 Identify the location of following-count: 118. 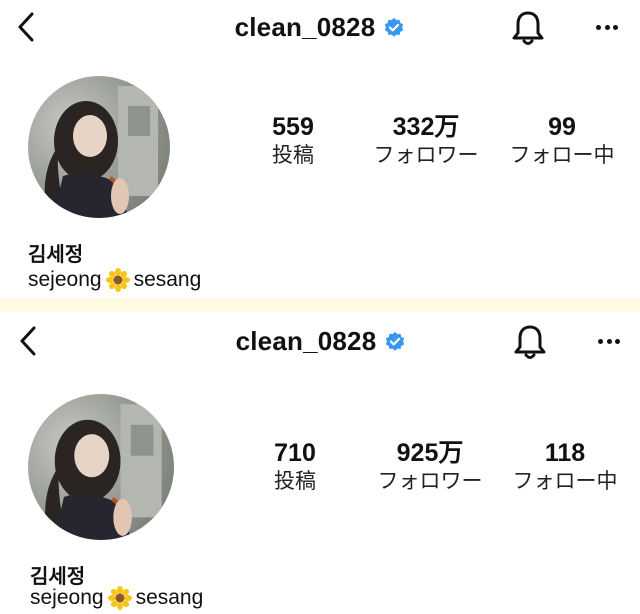
(565, 453).